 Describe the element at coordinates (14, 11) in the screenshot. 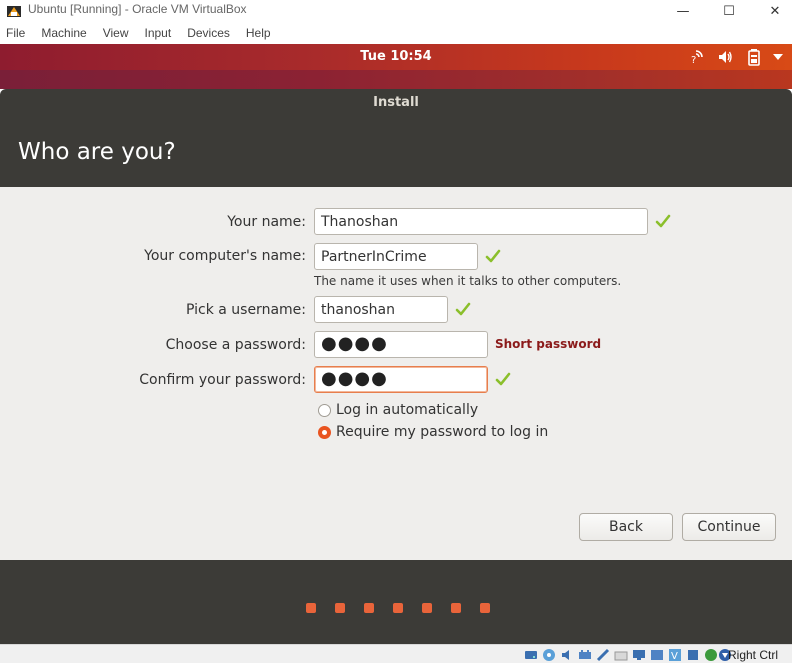

I see `virtualbox-app-icon` at that location.